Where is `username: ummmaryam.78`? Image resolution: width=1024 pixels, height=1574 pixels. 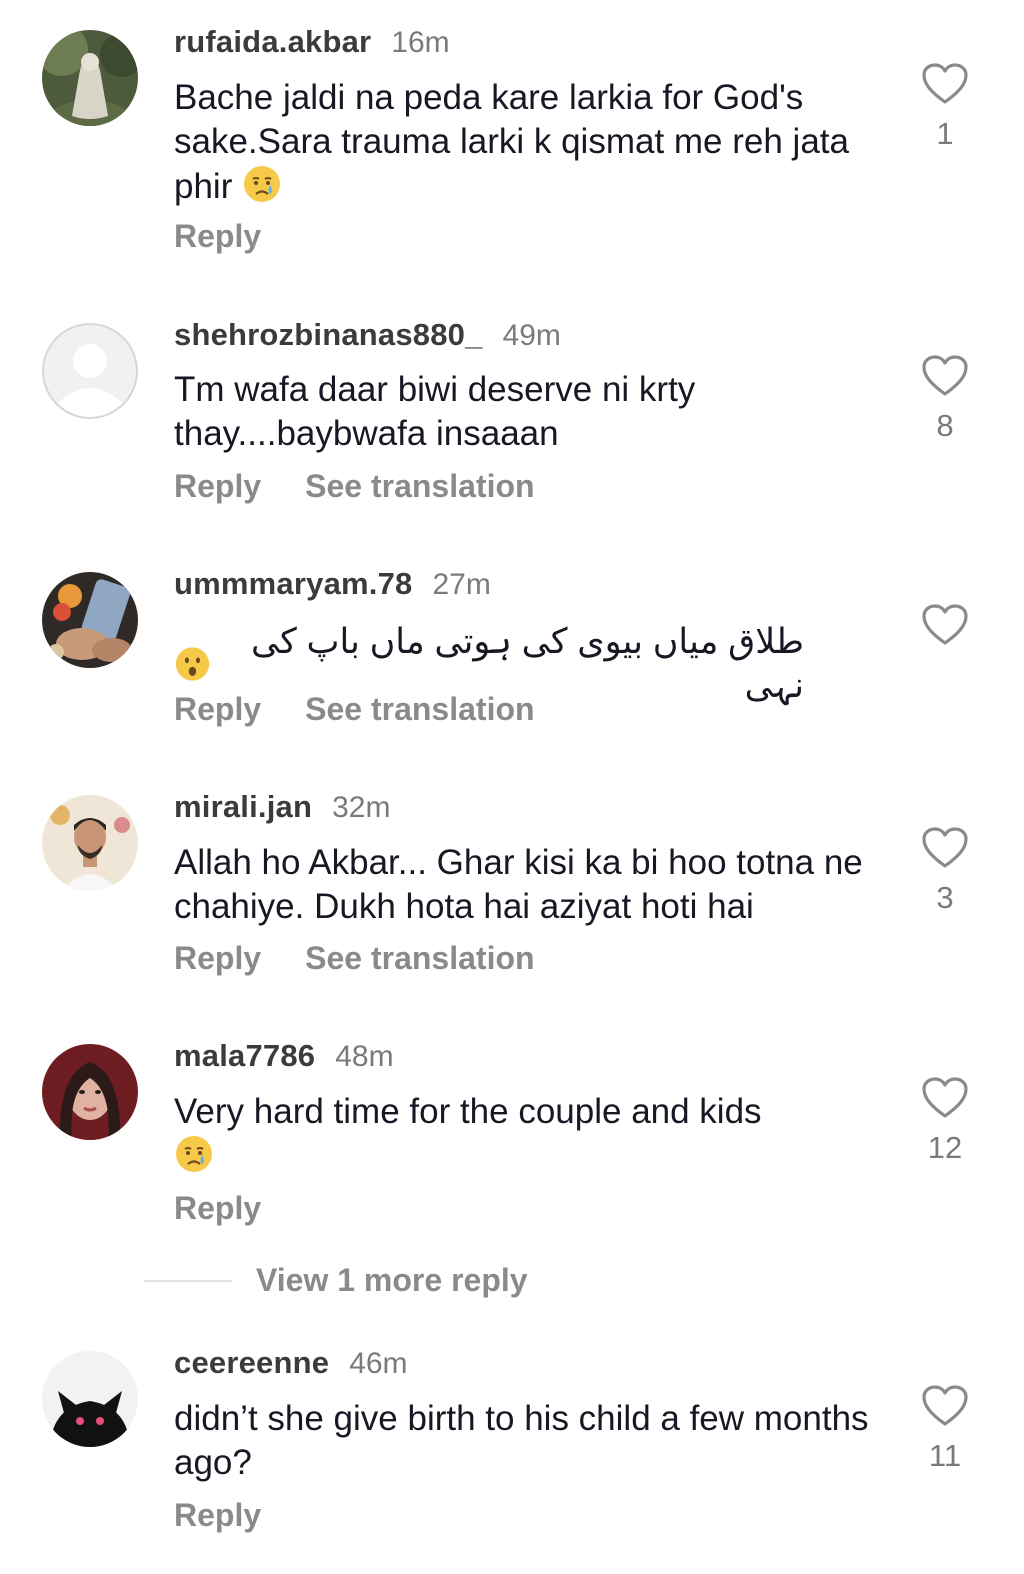
username: ummmaryam.78 is located at coordinates (293, 584).